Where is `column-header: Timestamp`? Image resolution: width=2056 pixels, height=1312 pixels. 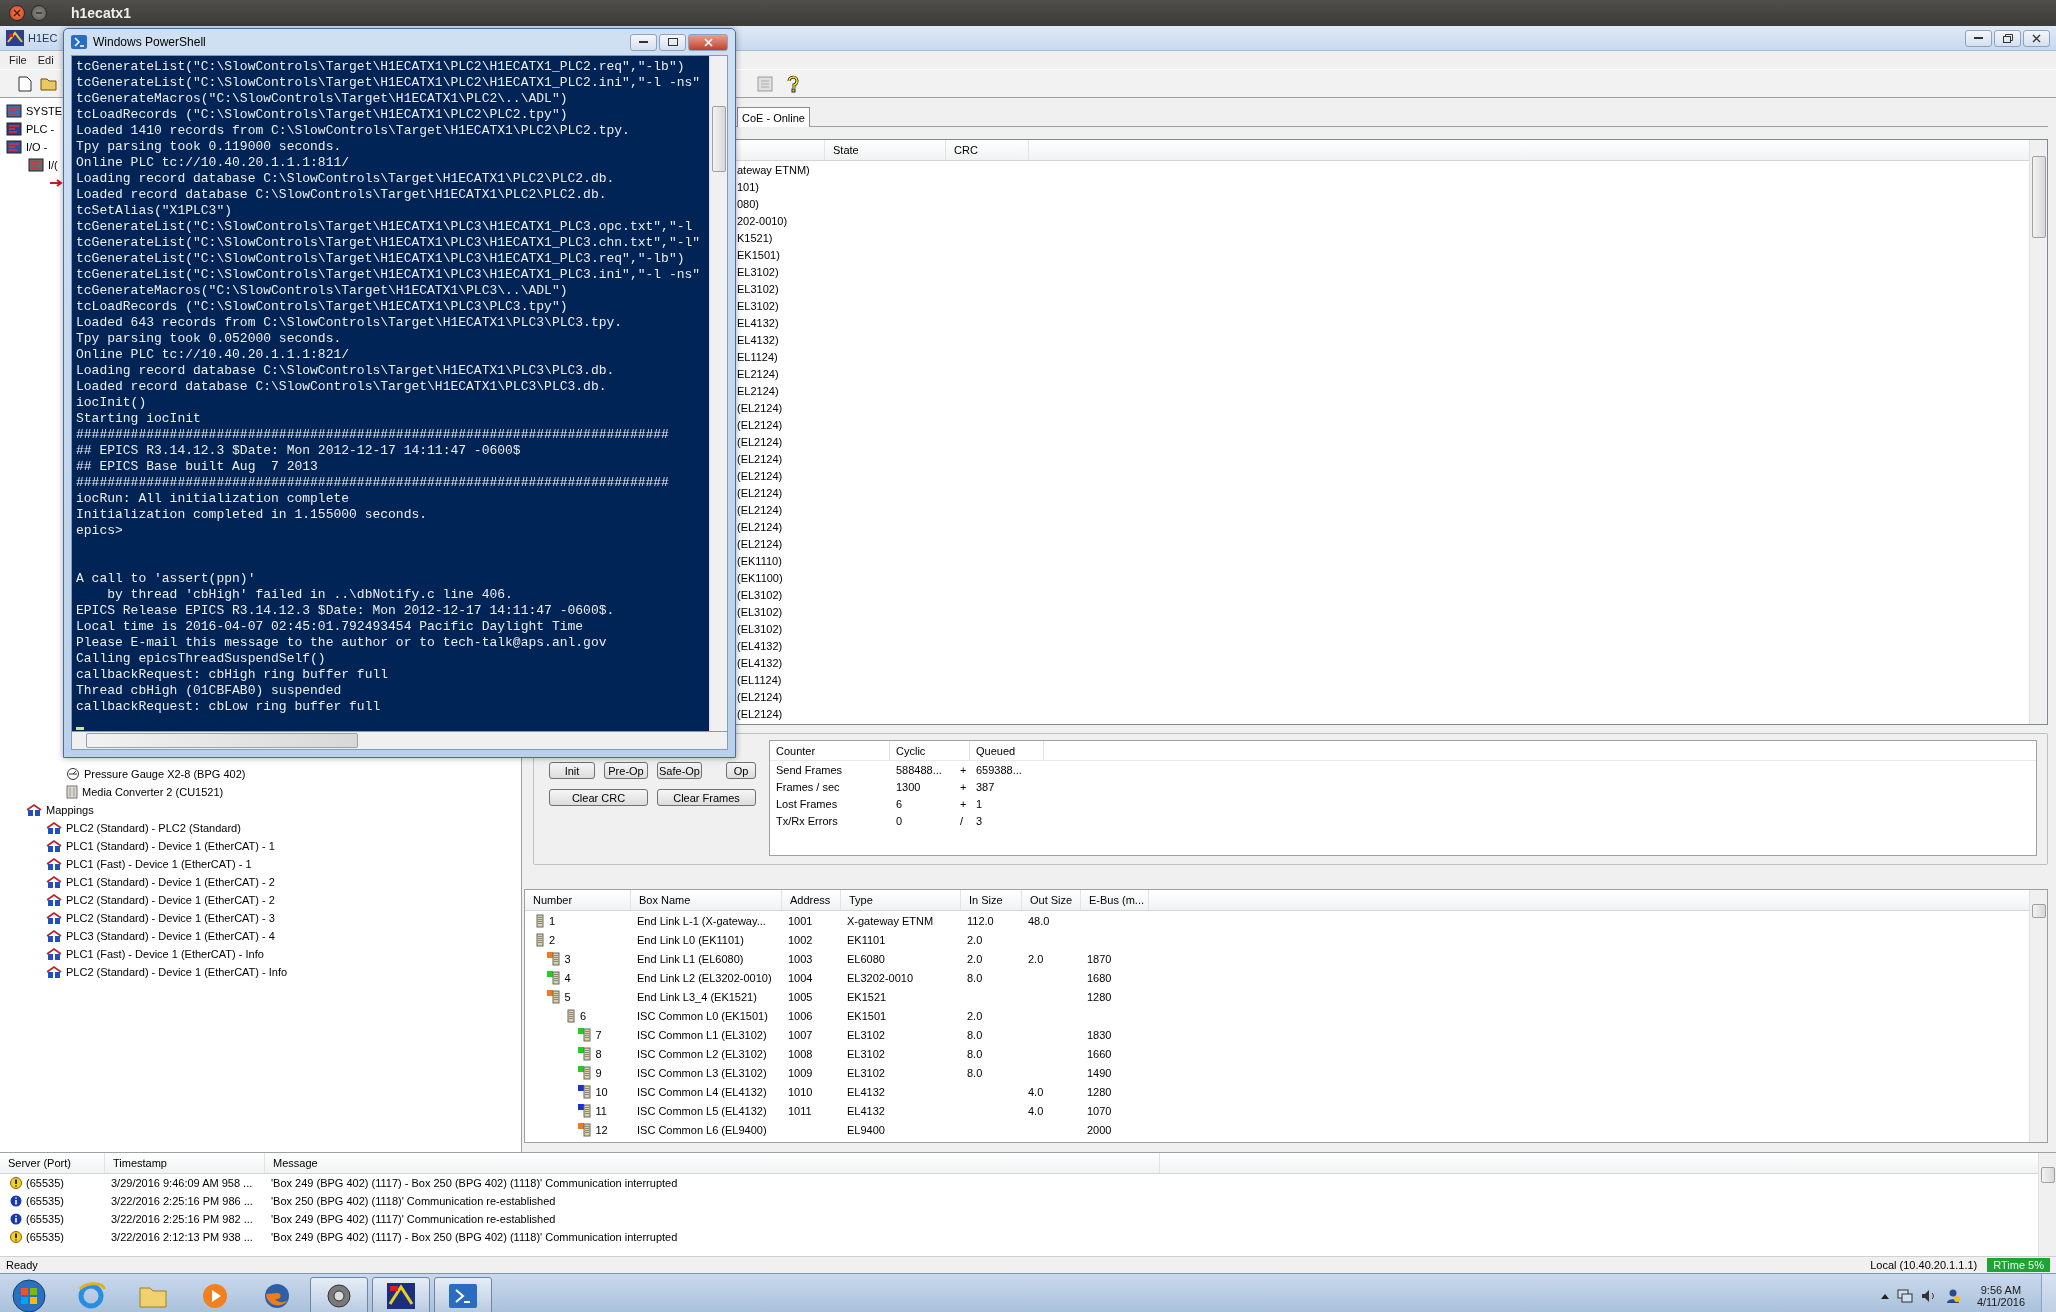 column-header: Timestamp is located at coordinates (140, 1163).